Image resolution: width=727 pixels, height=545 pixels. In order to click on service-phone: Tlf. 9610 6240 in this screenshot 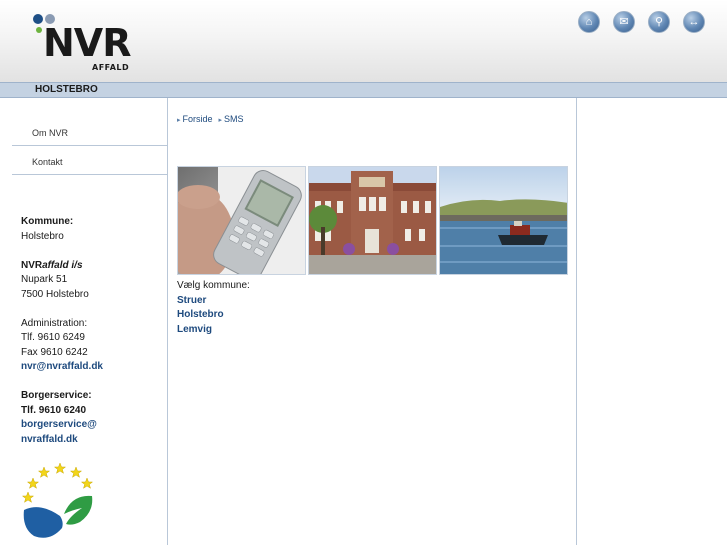, I will do `click(54, 410)`.